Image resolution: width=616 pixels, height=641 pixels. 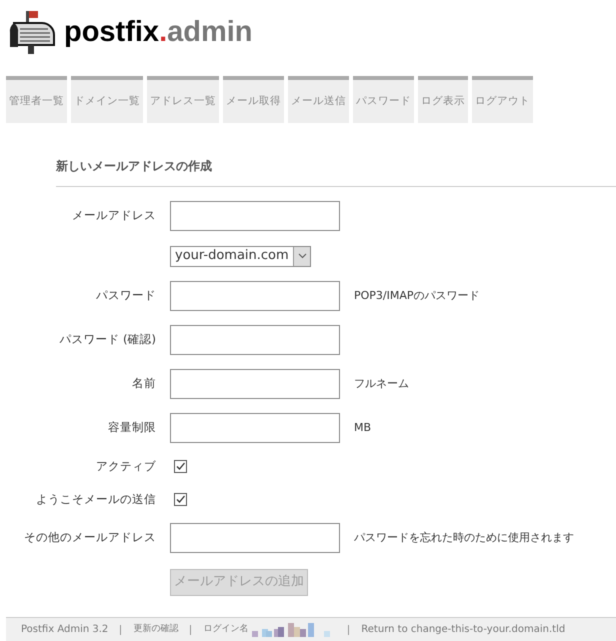 I want to click on field-label: パスワード, so click(x=126, y=295).